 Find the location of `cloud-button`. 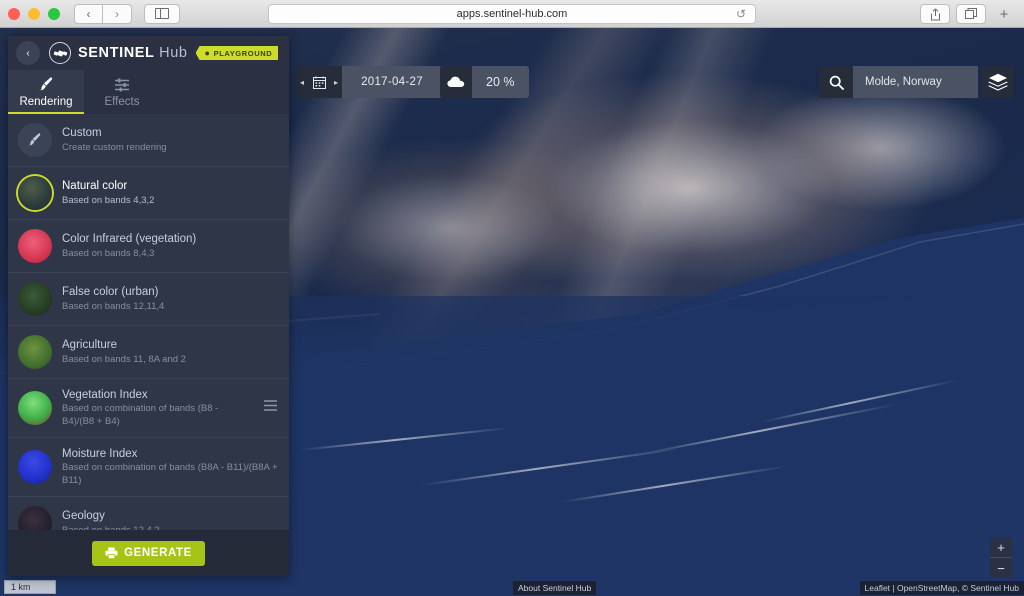

cloud-button is located at coordinates (456, 82).